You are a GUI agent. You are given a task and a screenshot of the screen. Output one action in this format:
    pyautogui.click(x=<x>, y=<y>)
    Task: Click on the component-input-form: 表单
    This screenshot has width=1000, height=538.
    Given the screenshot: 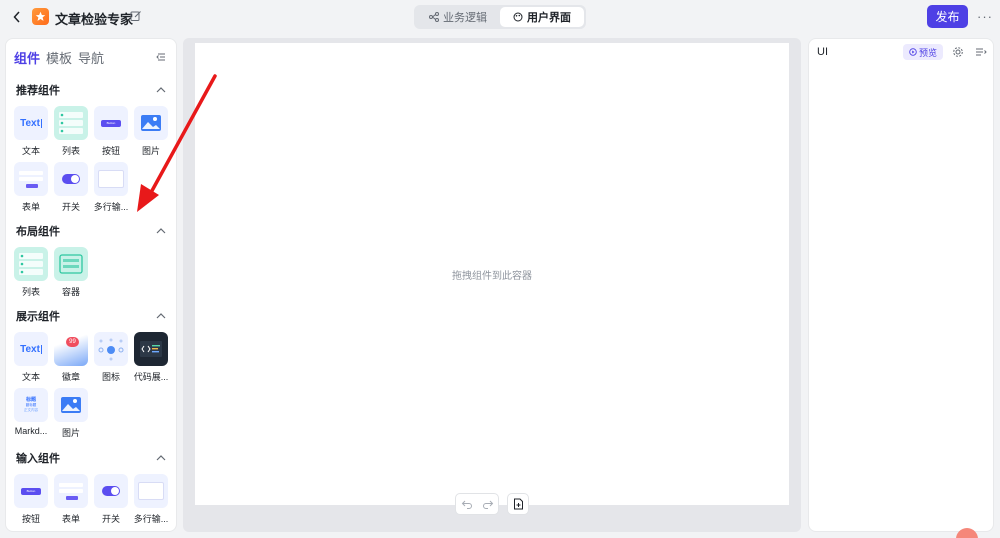 What is the action you would take?
    pyautogui.click(x=71, y=499)
    